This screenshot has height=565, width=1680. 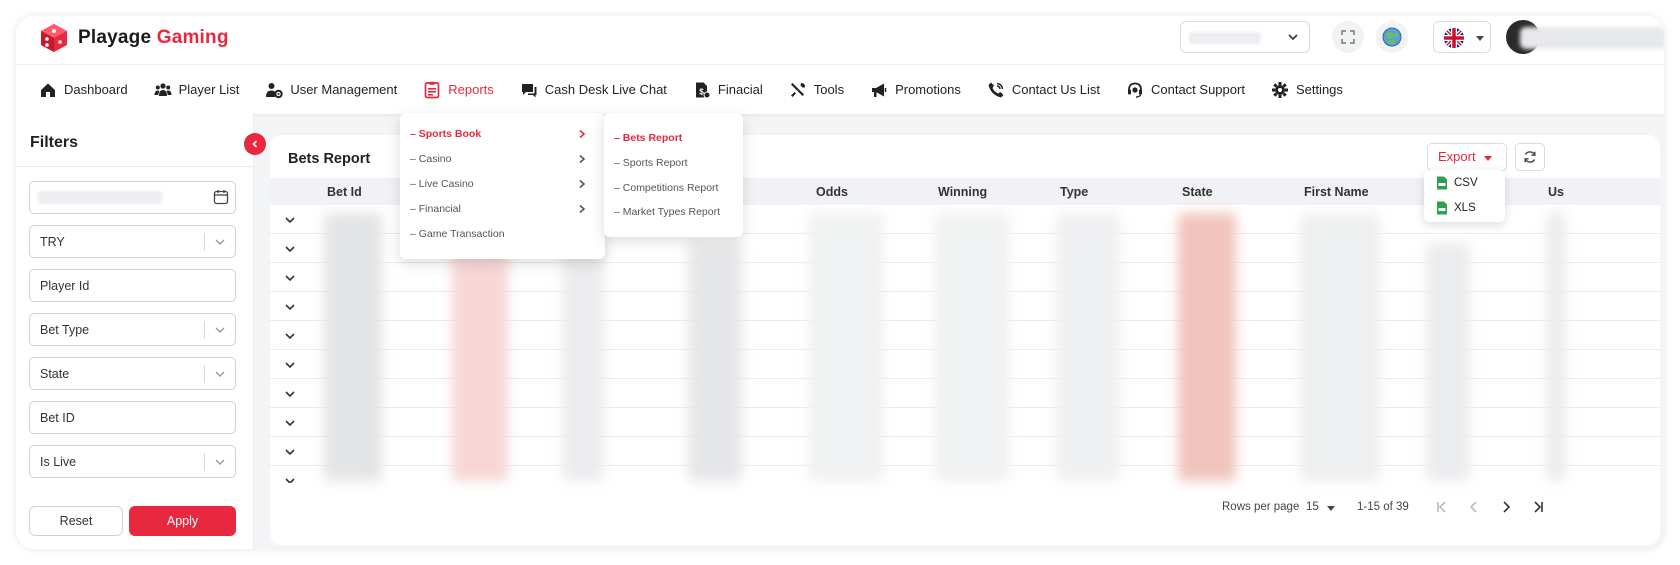 What do you see at coordinates (430, 159) in the screenshot?
I see `menu-item-casino: – Casino` at bounding box center [430, 159].